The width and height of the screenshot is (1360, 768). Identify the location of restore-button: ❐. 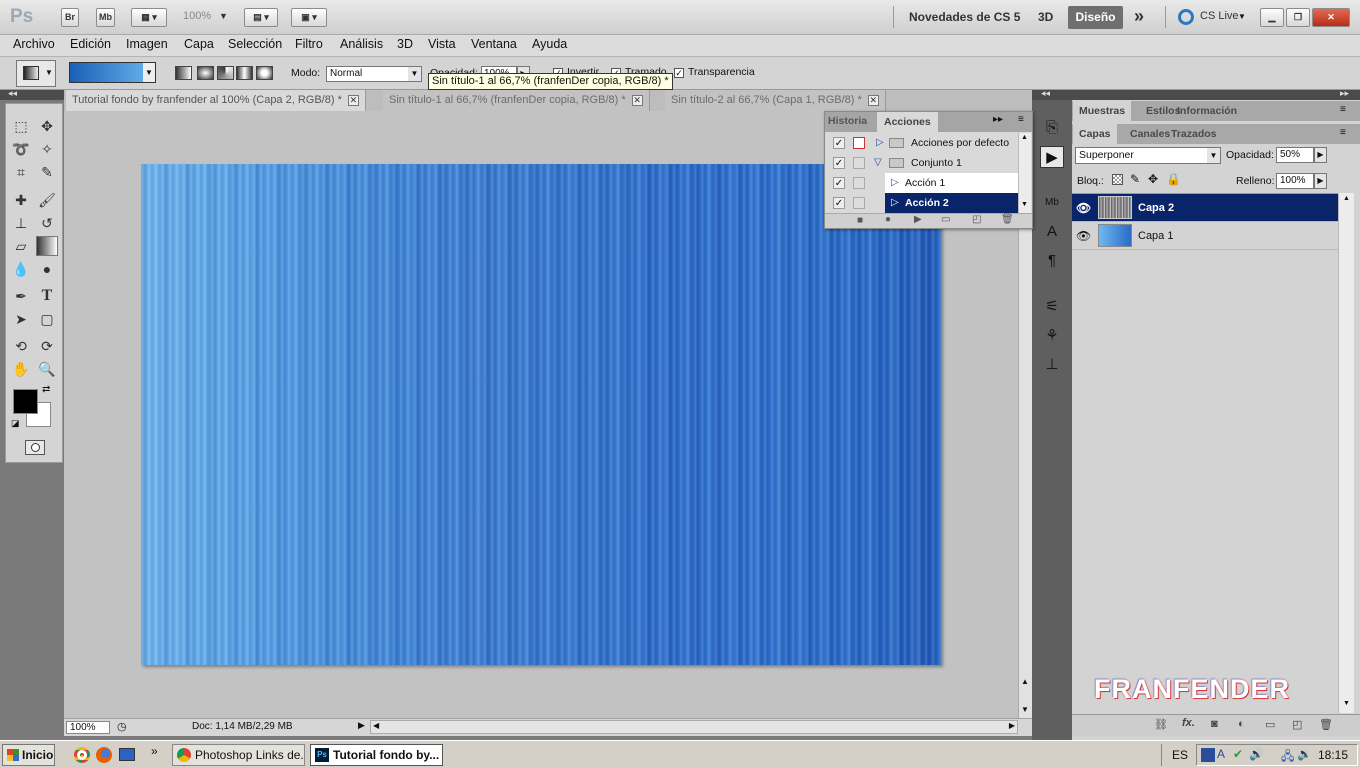
(1298, 17).